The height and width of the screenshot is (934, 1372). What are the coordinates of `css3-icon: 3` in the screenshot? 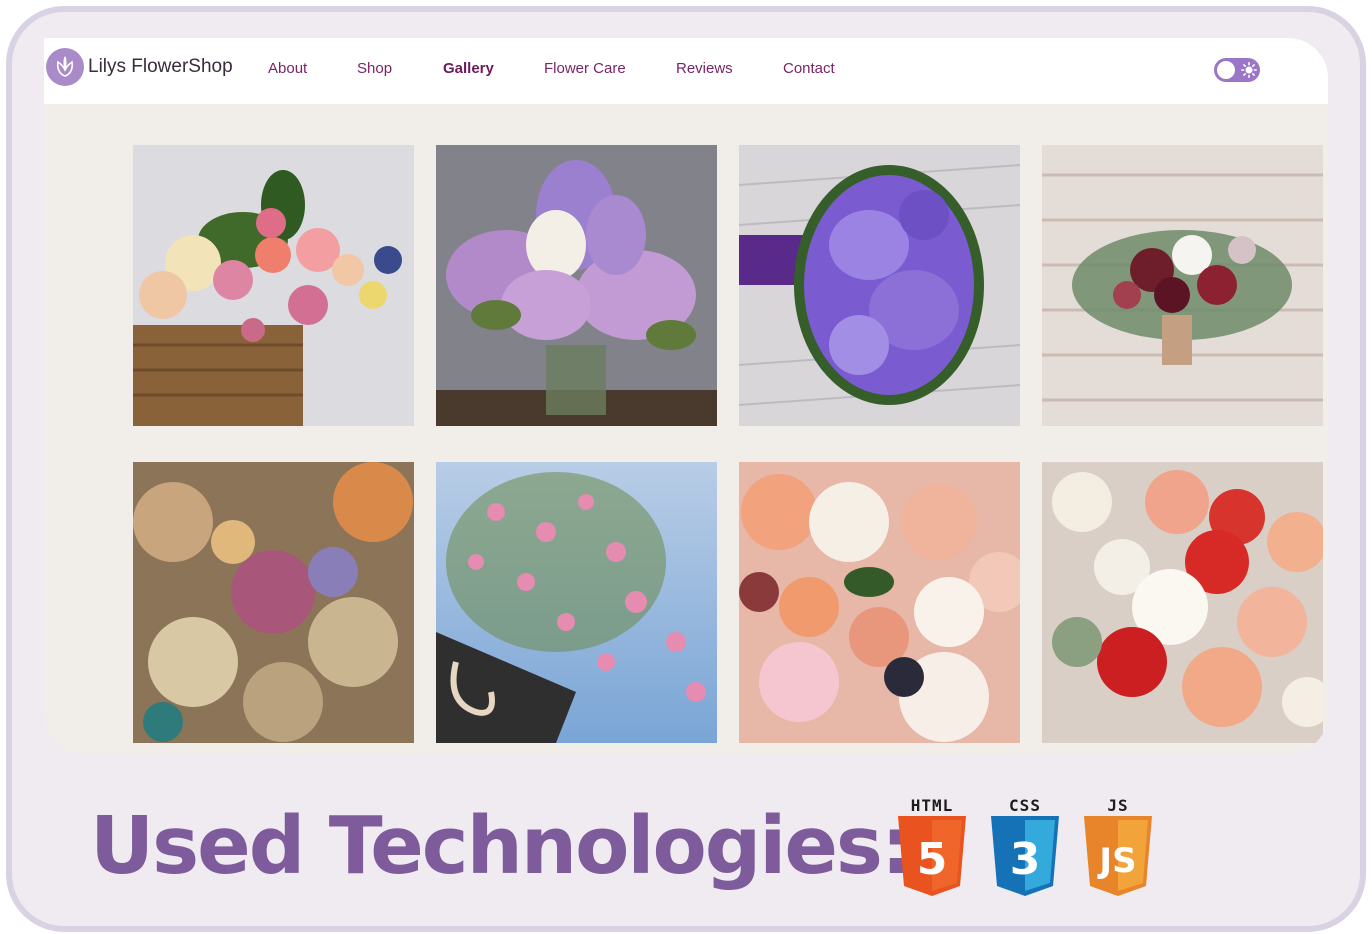 It's located at (1025, 856).